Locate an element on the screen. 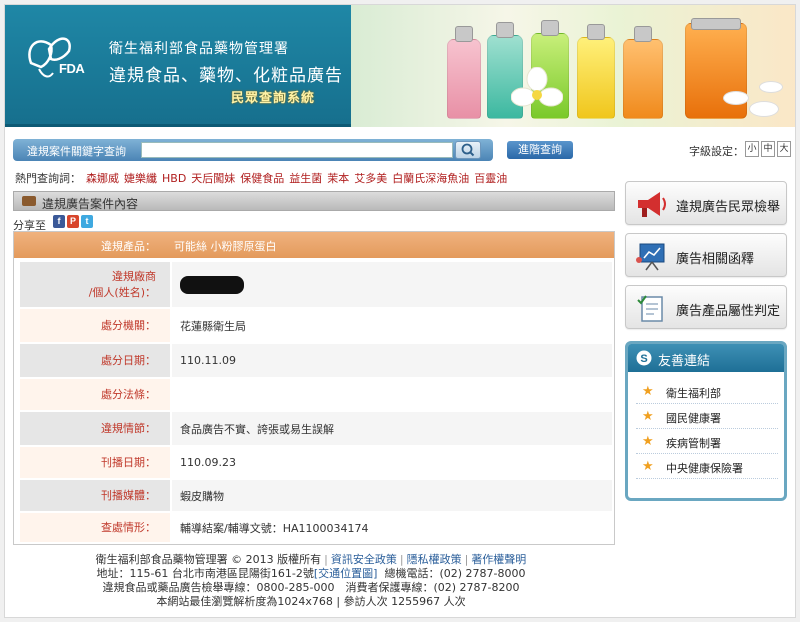  flower-image-icon is located at coordinates (537, 87).